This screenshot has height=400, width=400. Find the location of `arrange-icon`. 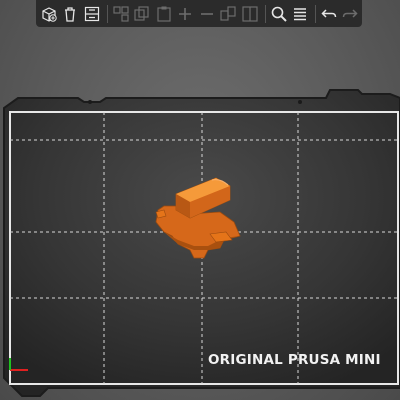

arrange-icon is located at coordinates (120, 13).